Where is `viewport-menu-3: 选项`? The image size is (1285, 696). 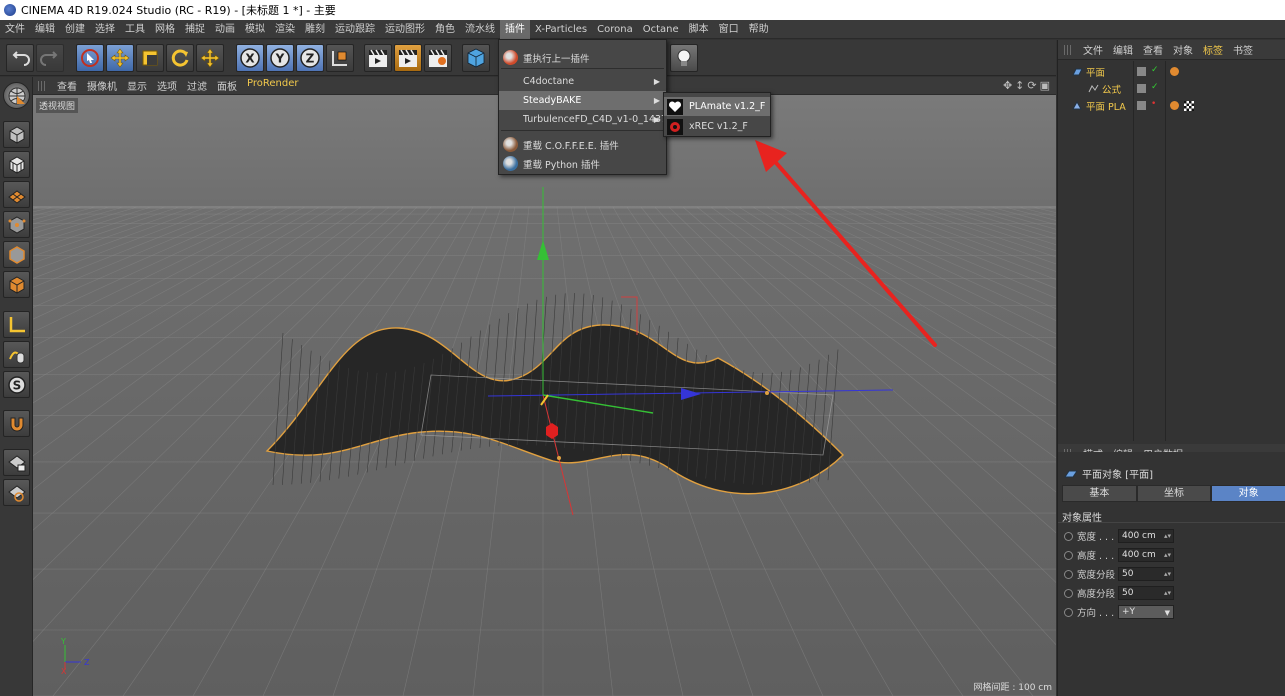
viewport-menu-3: 选项 is located at coordinates (167, 85).